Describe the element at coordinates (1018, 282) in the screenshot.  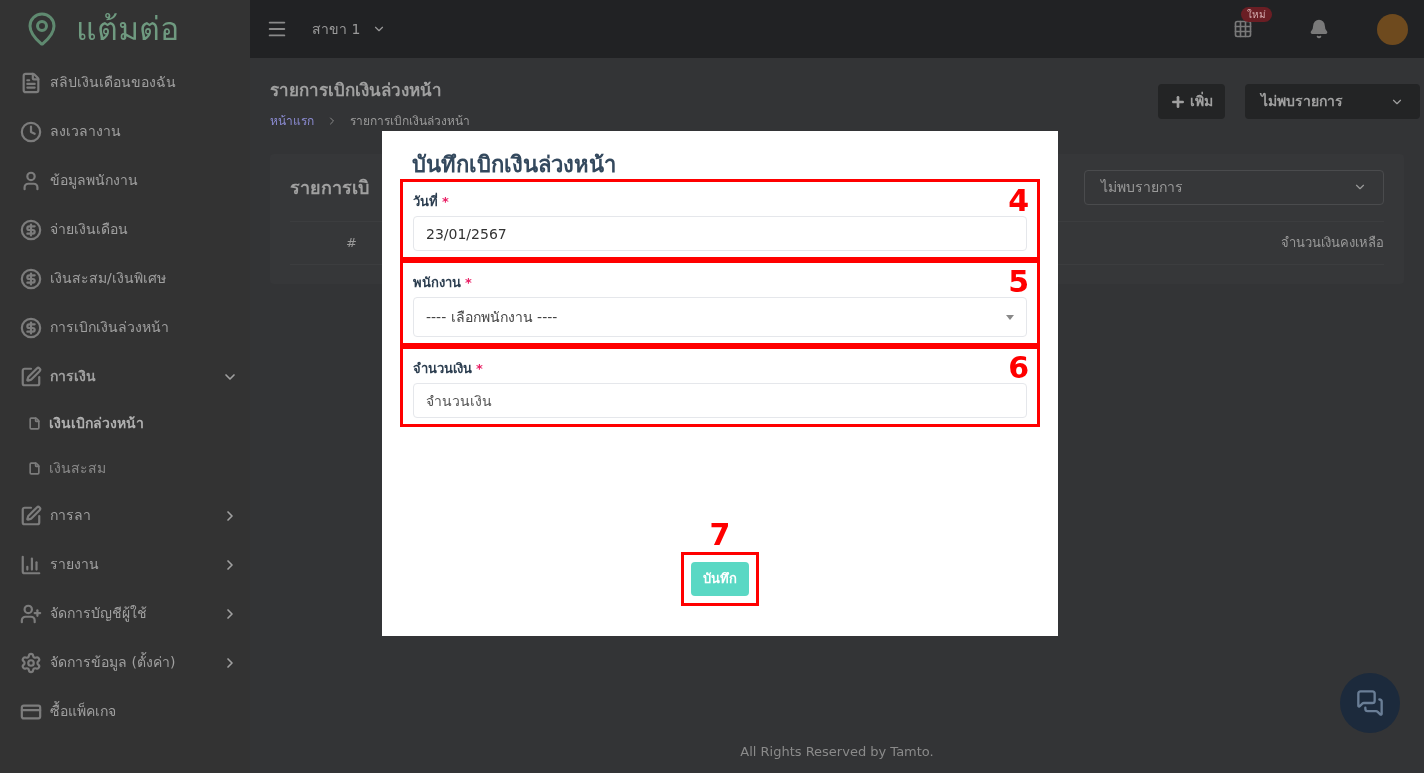
I see `annotation-number: 5` at that location.